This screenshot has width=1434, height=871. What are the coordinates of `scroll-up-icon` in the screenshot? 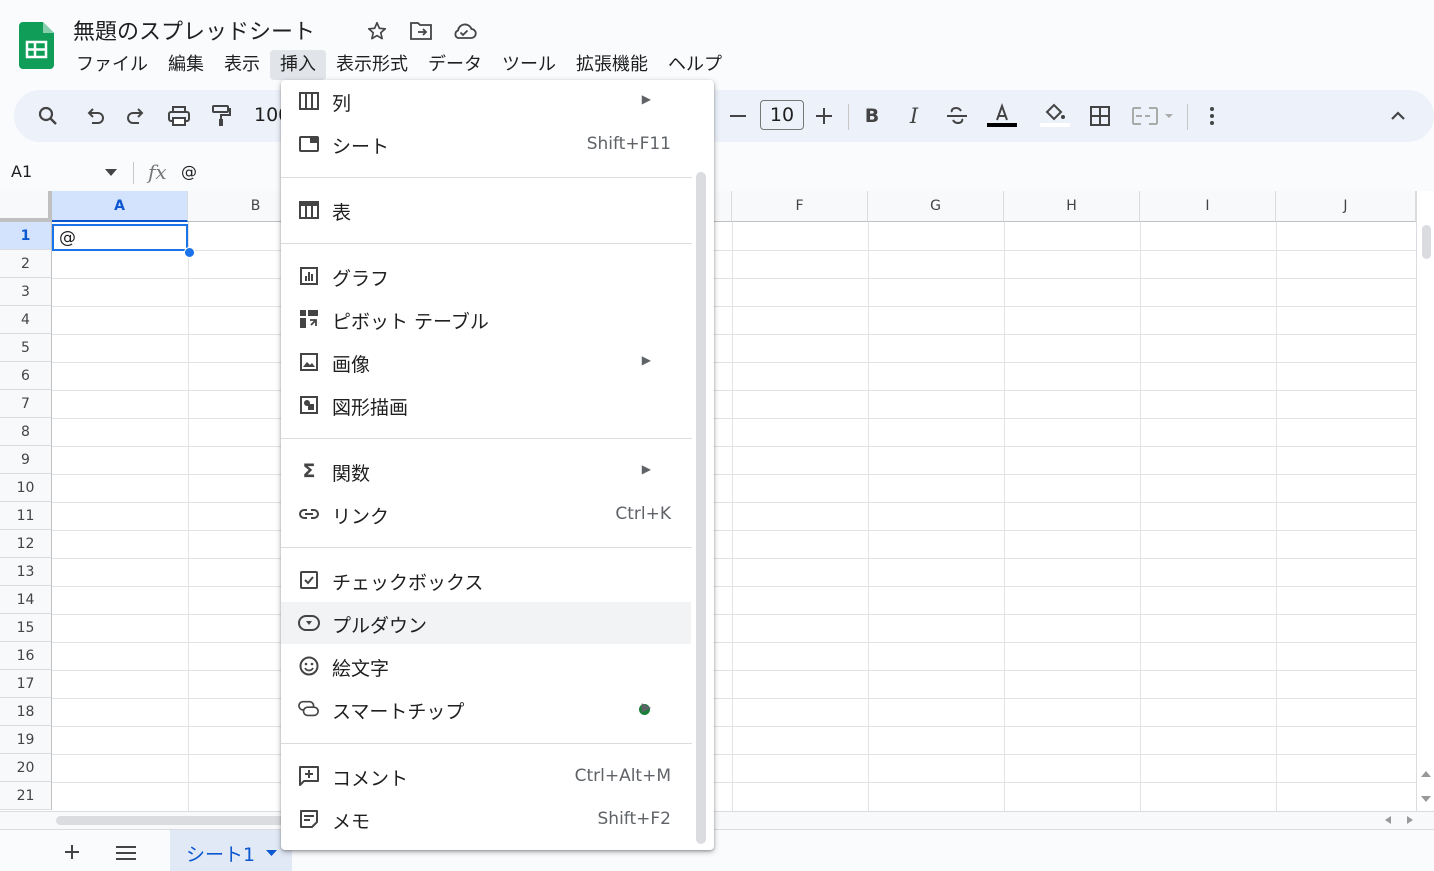 It's located at (1426, 774).